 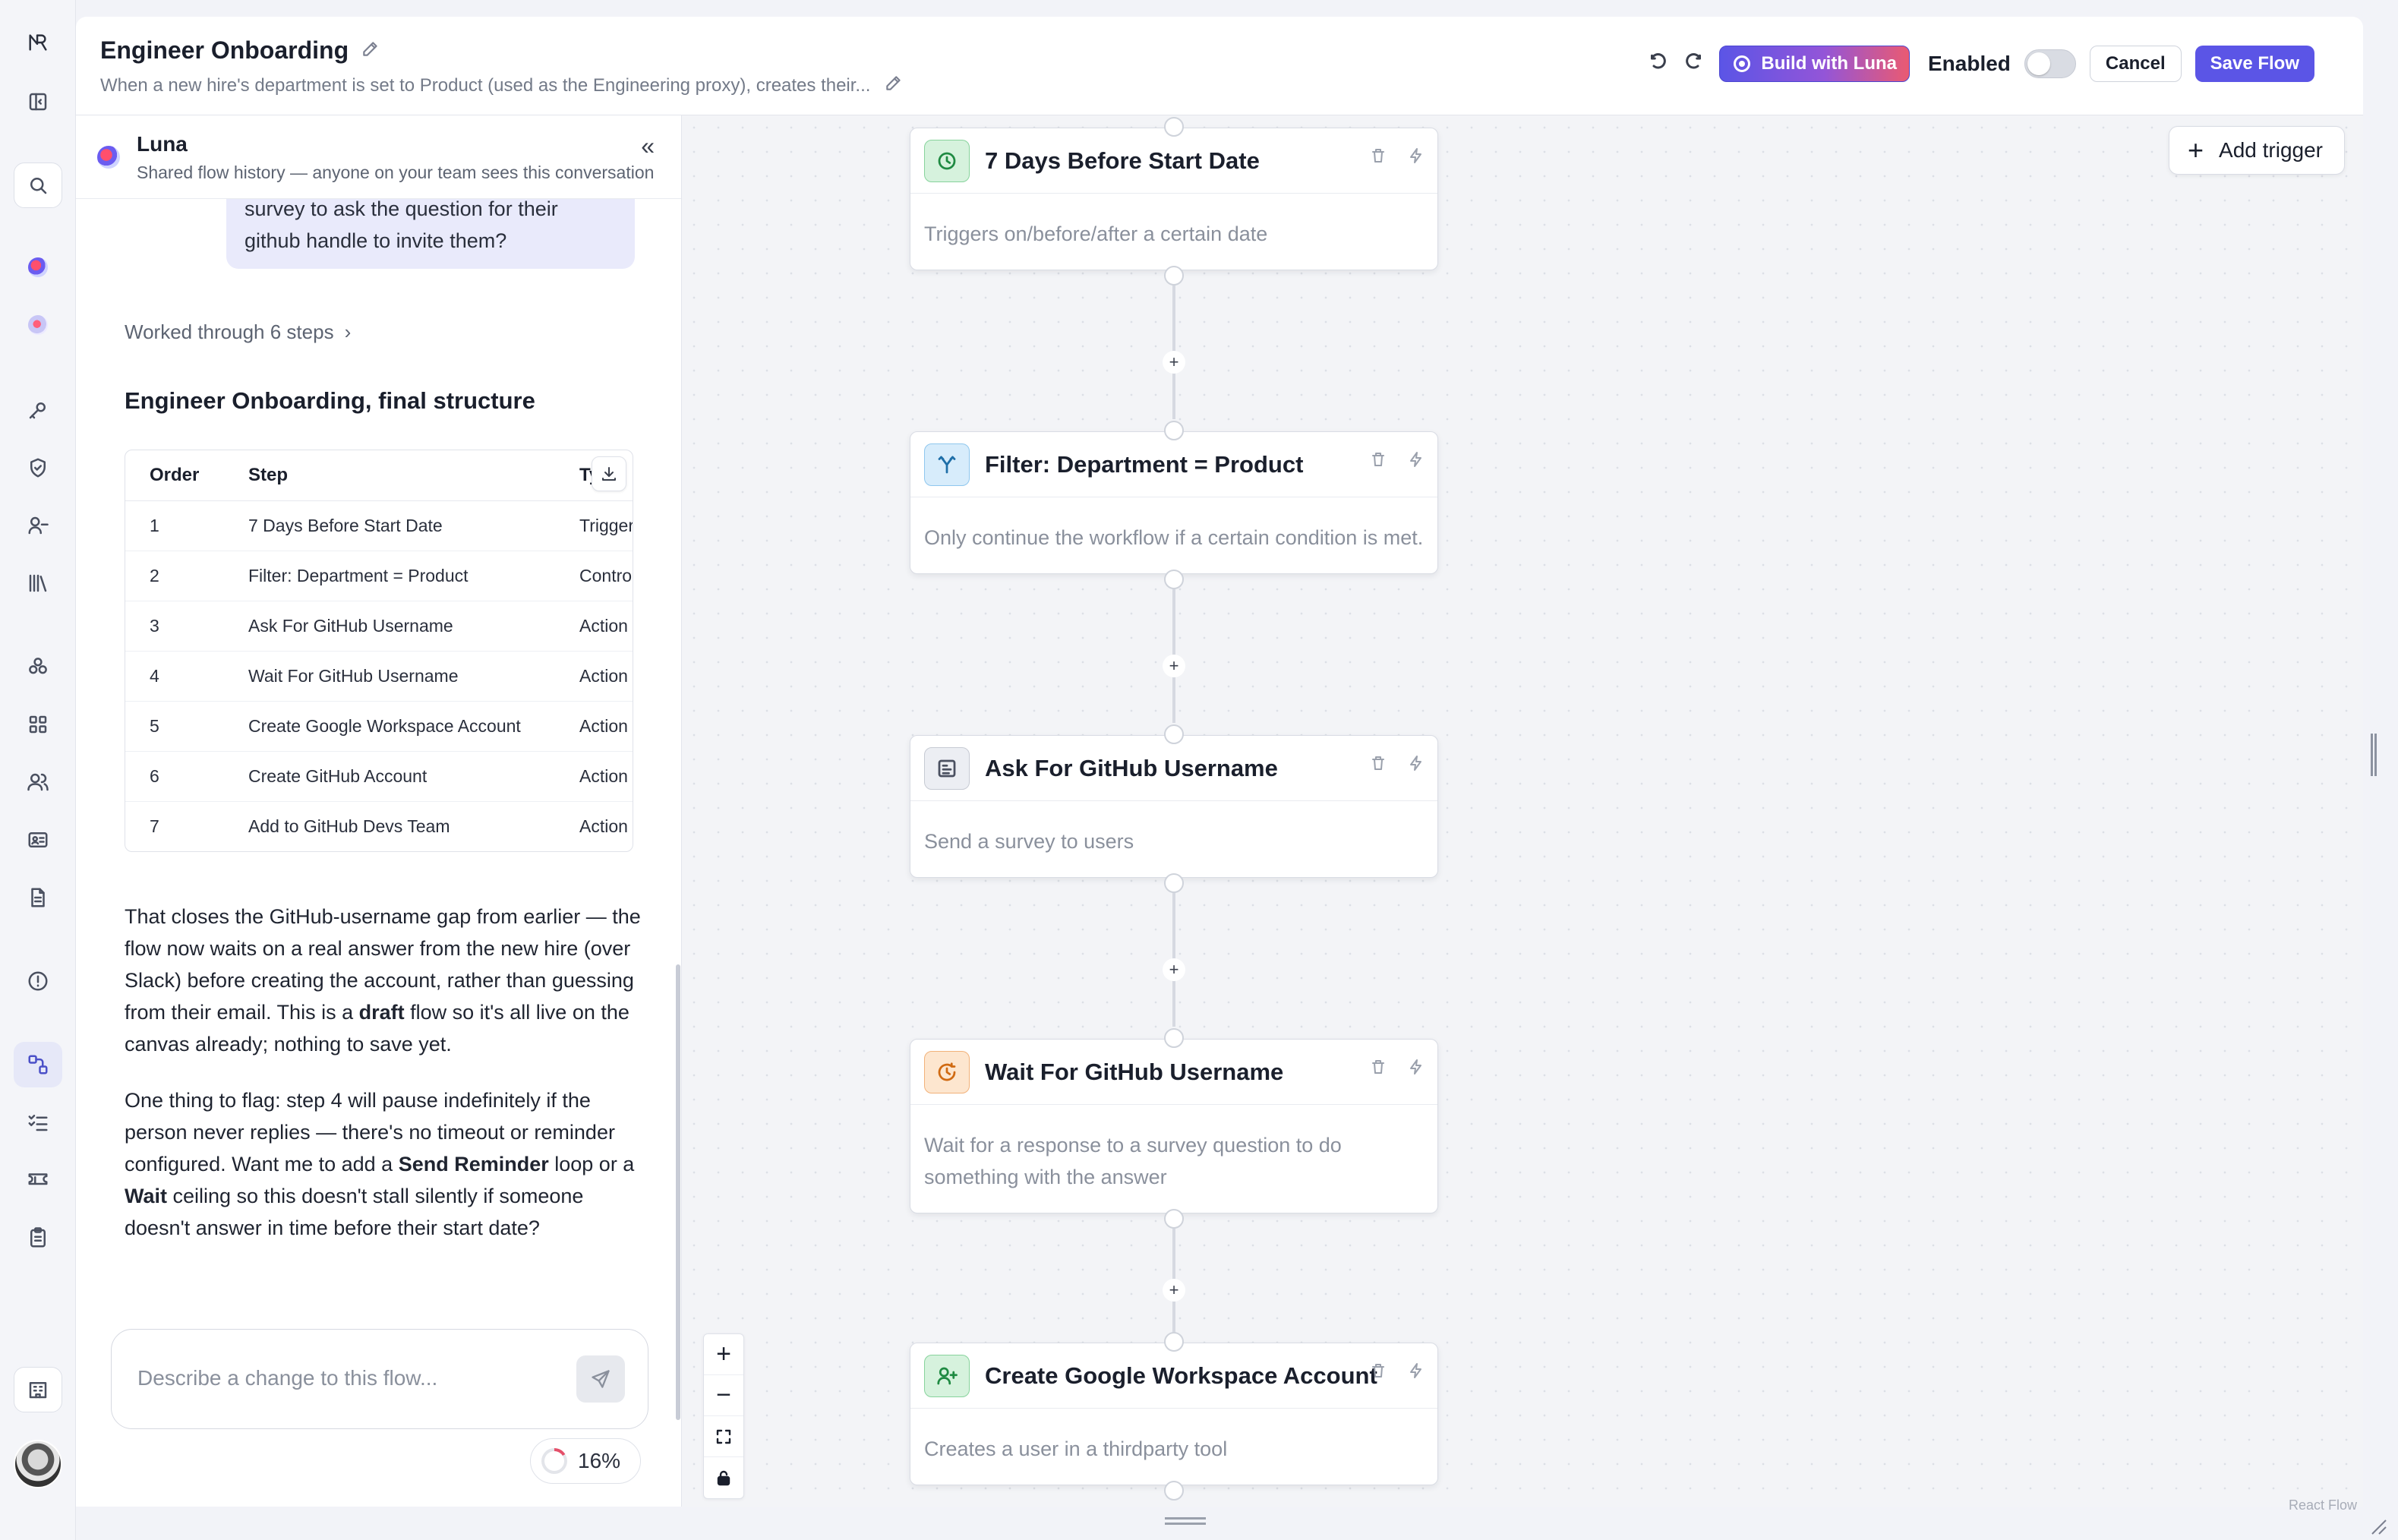 I want to click on page-title: Engineer Onboarding, so click(x=240, y=50).